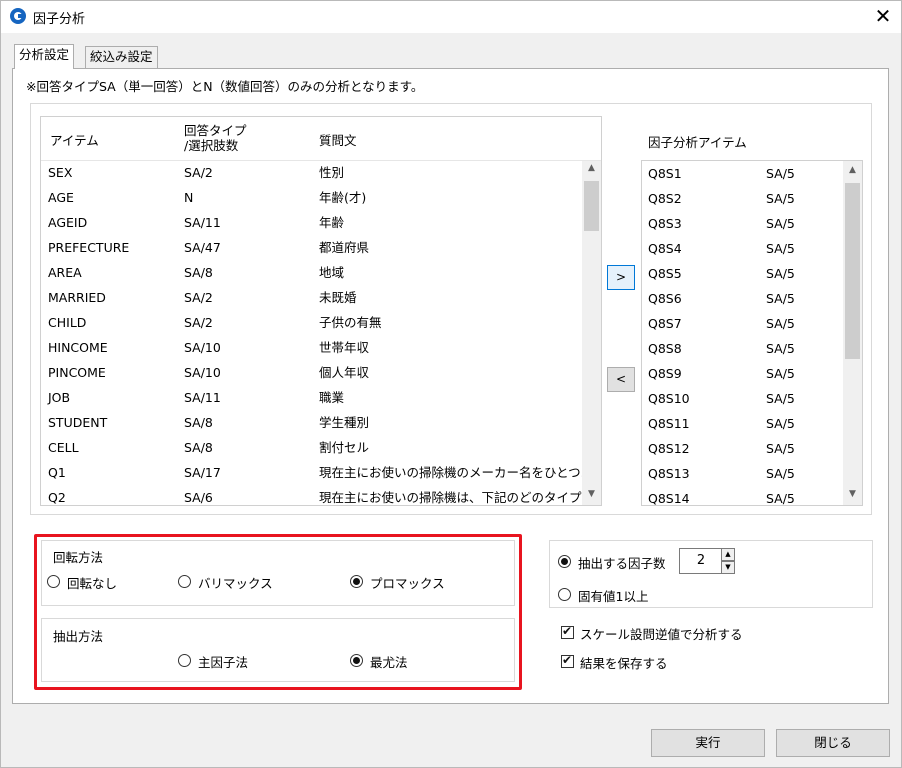  I want to click on list-item: Q8S13 SA/5, so click(742, 473).